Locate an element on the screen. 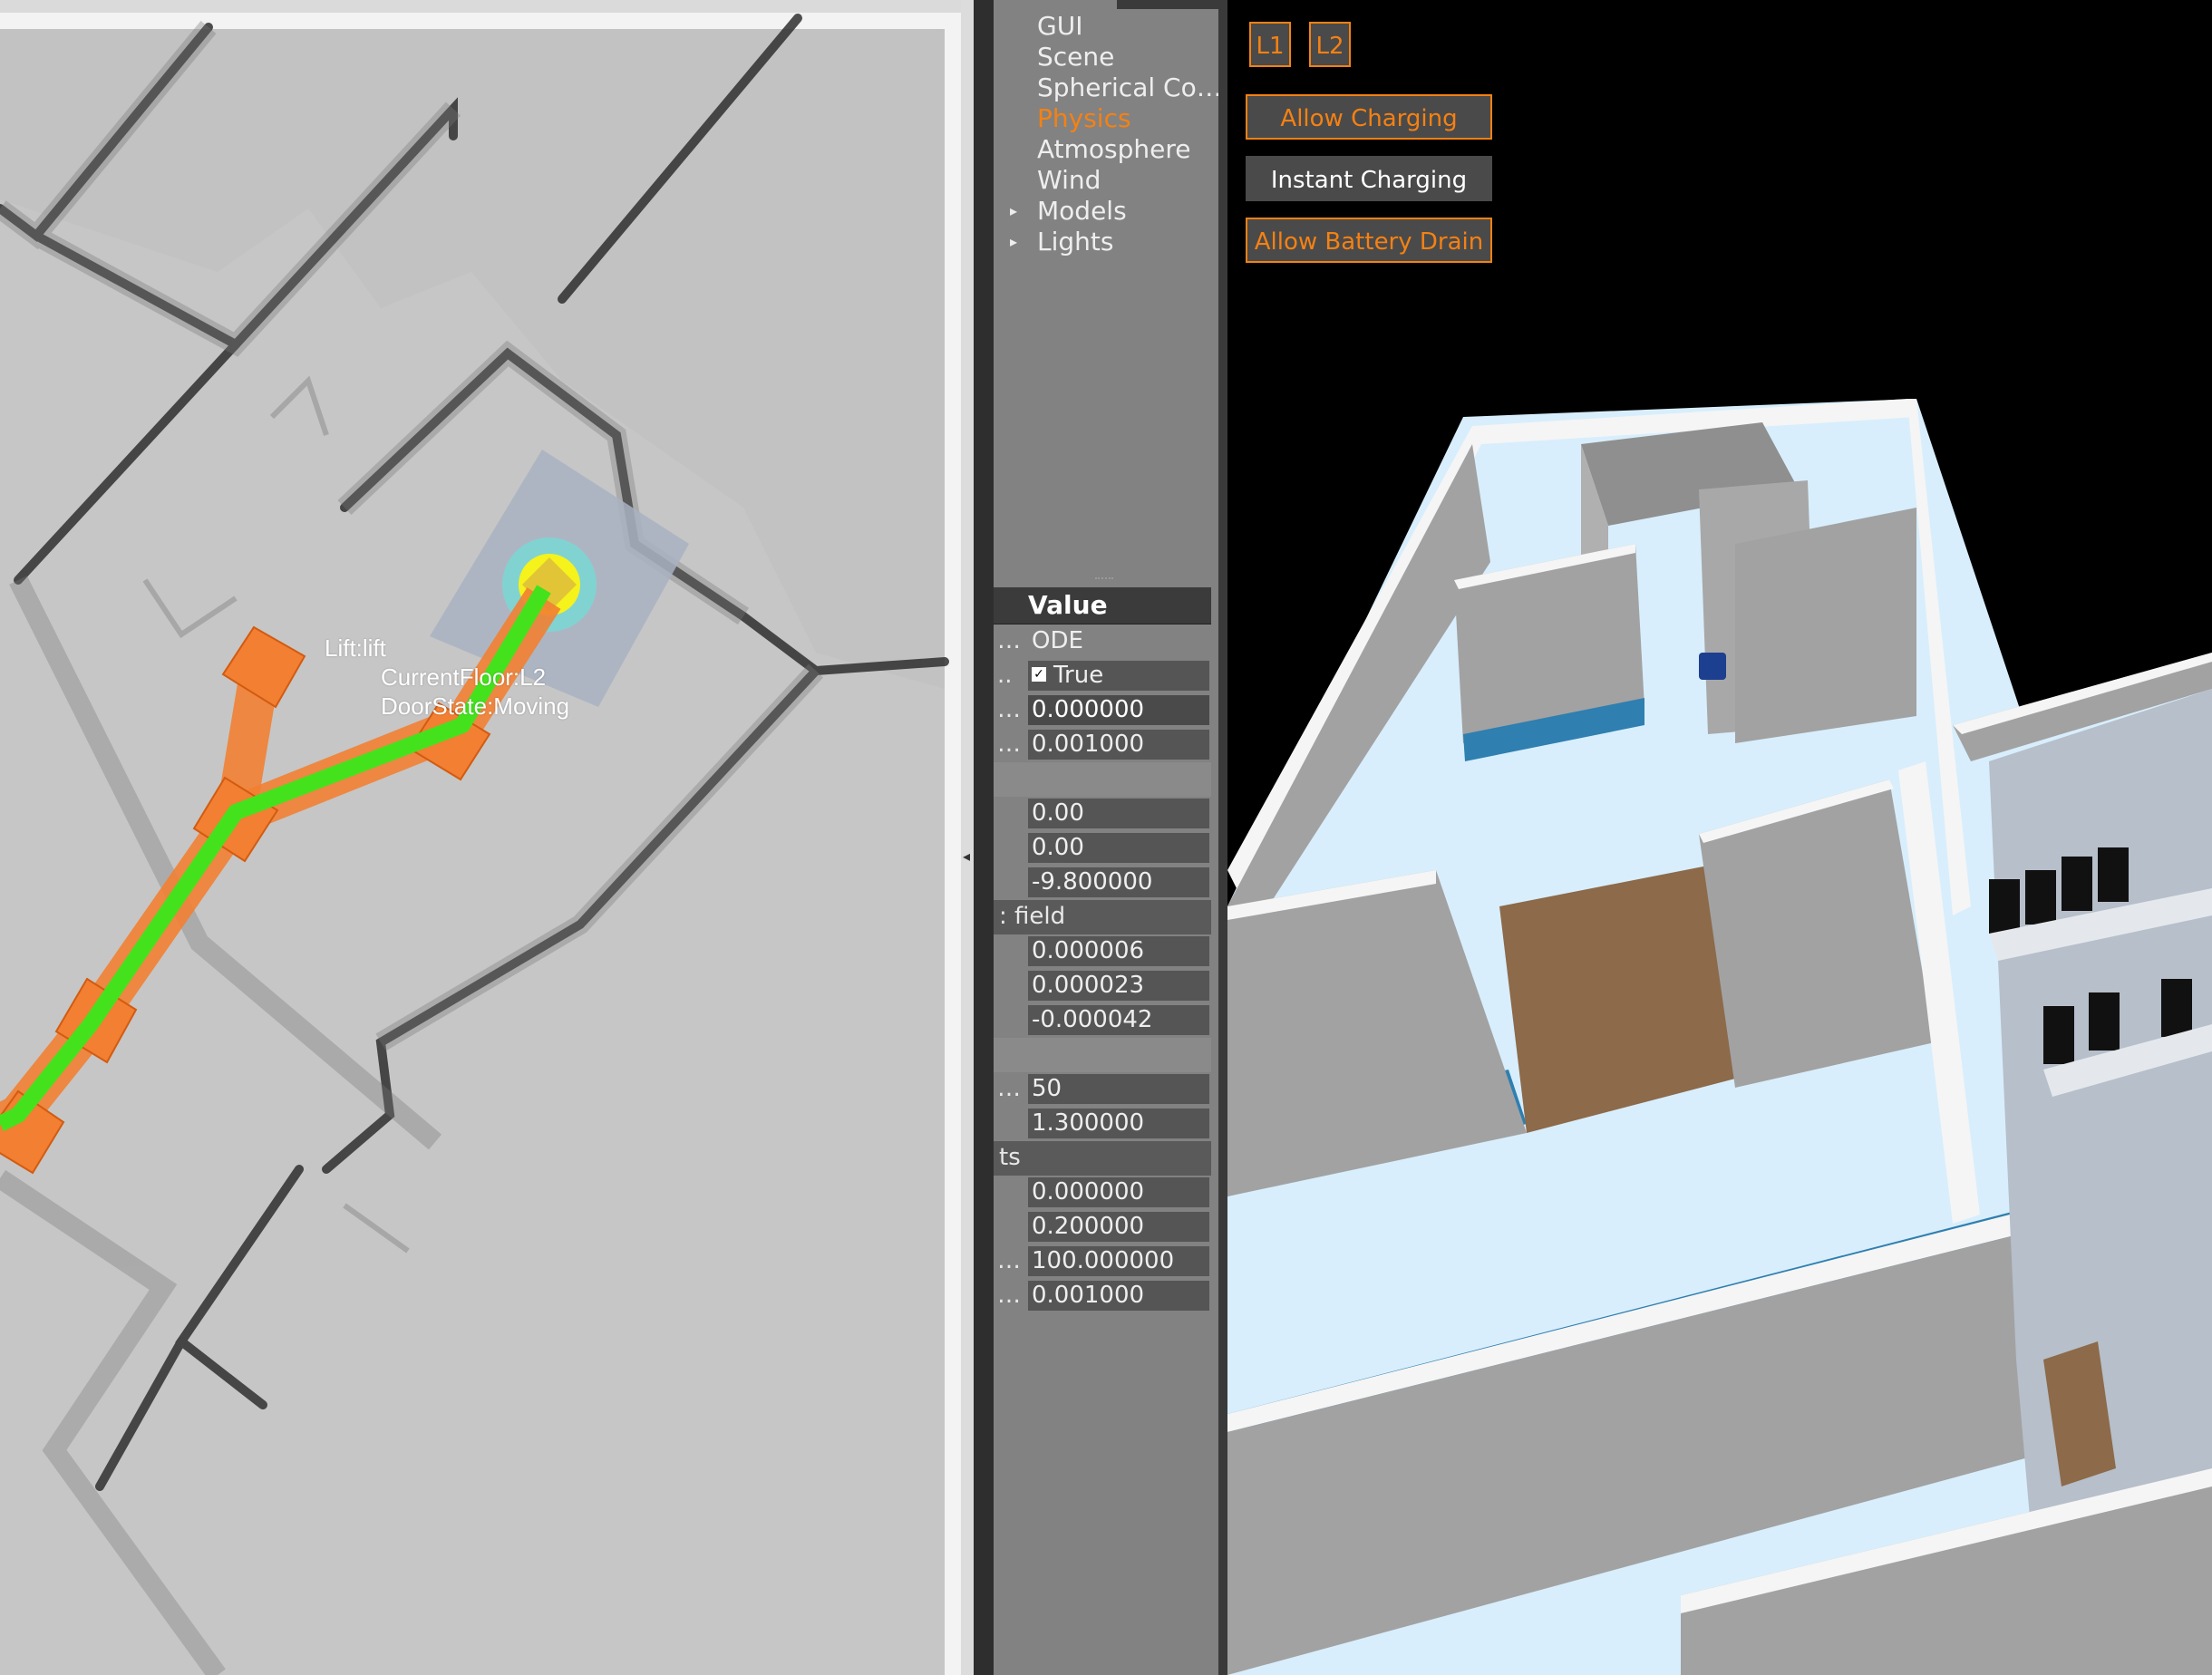 Image resolution: width=2212 pixels, height=1675 pixels. property-value-text: 0.000006 is located at coordinates (1088, 950).